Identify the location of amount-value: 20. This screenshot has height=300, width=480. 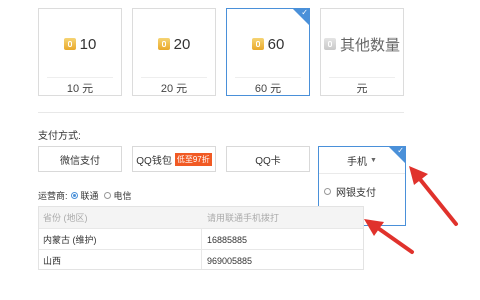
(182, 44).